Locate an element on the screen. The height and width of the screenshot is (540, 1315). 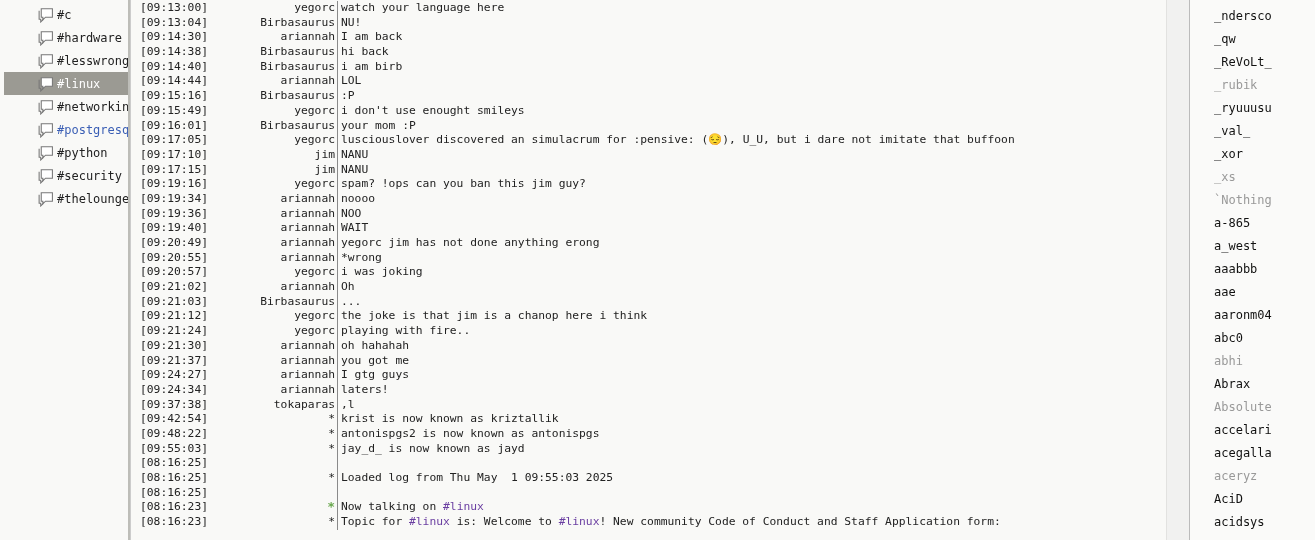
timestamp: [09:42:54] is located at coordinates (174, 419).